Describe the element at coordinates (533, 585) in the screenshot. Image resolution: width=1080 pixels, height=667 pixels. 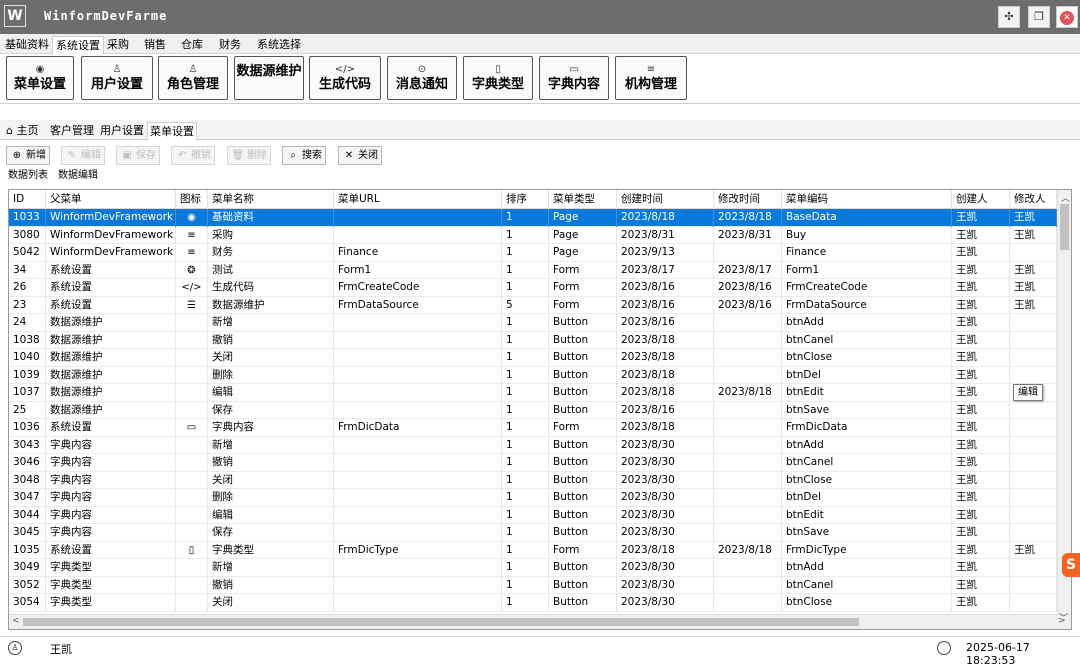
I see `table-row: 3052 字典类型 撤销 1 Button 2023/8/30 btnCanel 王凯` at that location.